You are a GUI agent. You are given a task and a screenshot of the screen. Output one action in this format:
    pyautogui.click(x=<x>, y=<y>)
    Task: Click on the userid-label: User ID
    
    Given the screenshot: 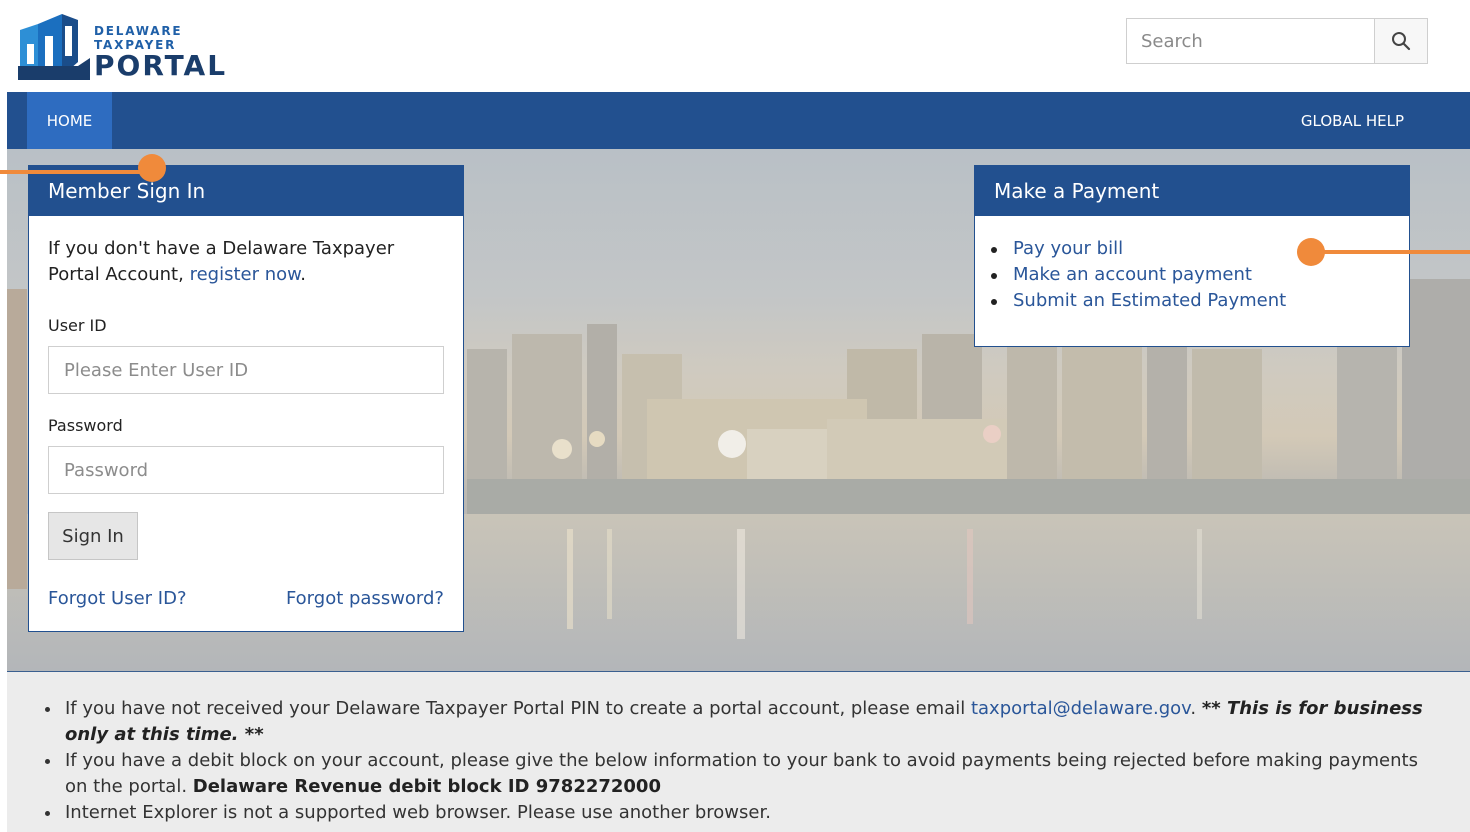 What is the action you would take?
    pyautogui.click(x=77, y=325)
    